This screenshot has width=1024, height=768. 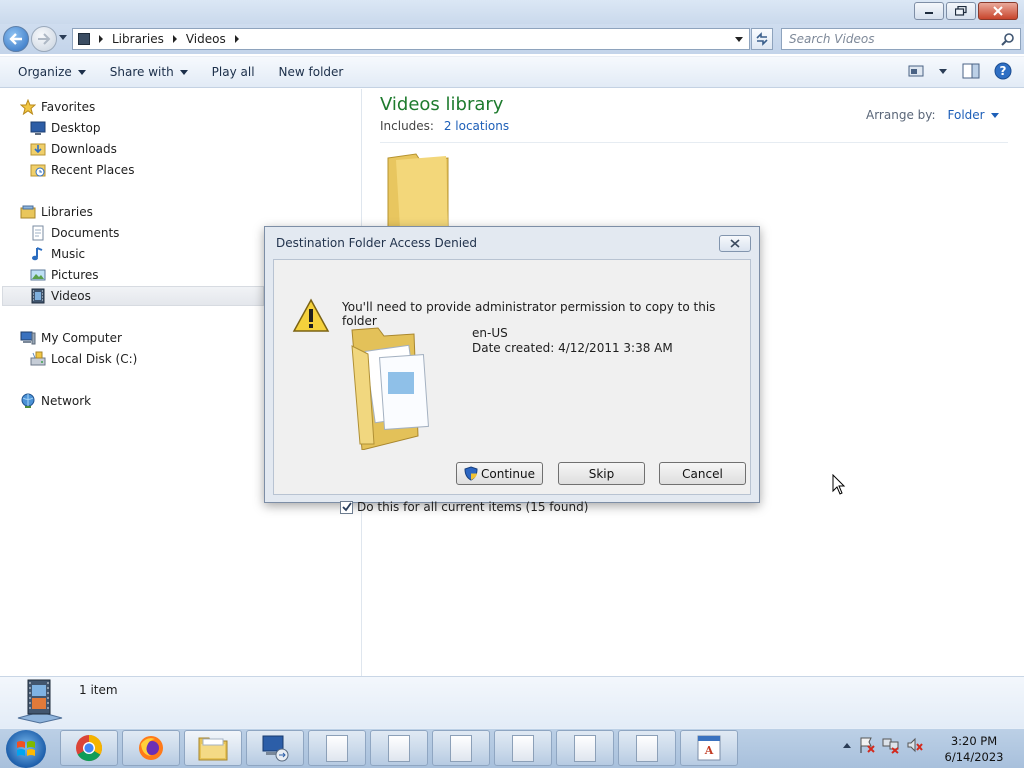 I want to click on video-library-icon, so click(x=84, y=39).